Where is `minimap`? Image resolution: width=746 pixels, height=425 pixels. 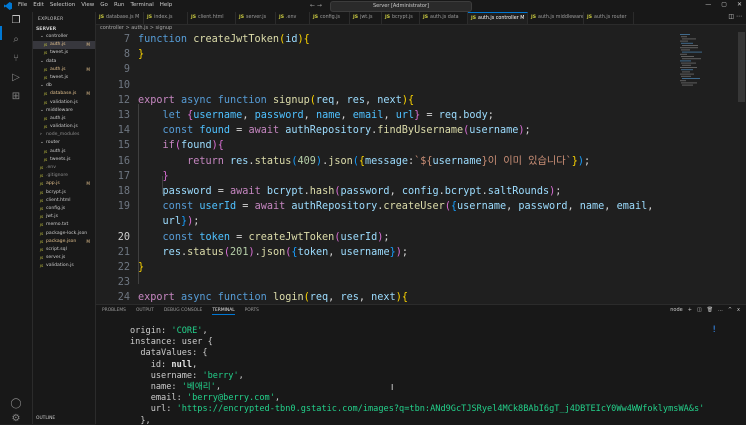 minimap is located at coordinates (696, 168).